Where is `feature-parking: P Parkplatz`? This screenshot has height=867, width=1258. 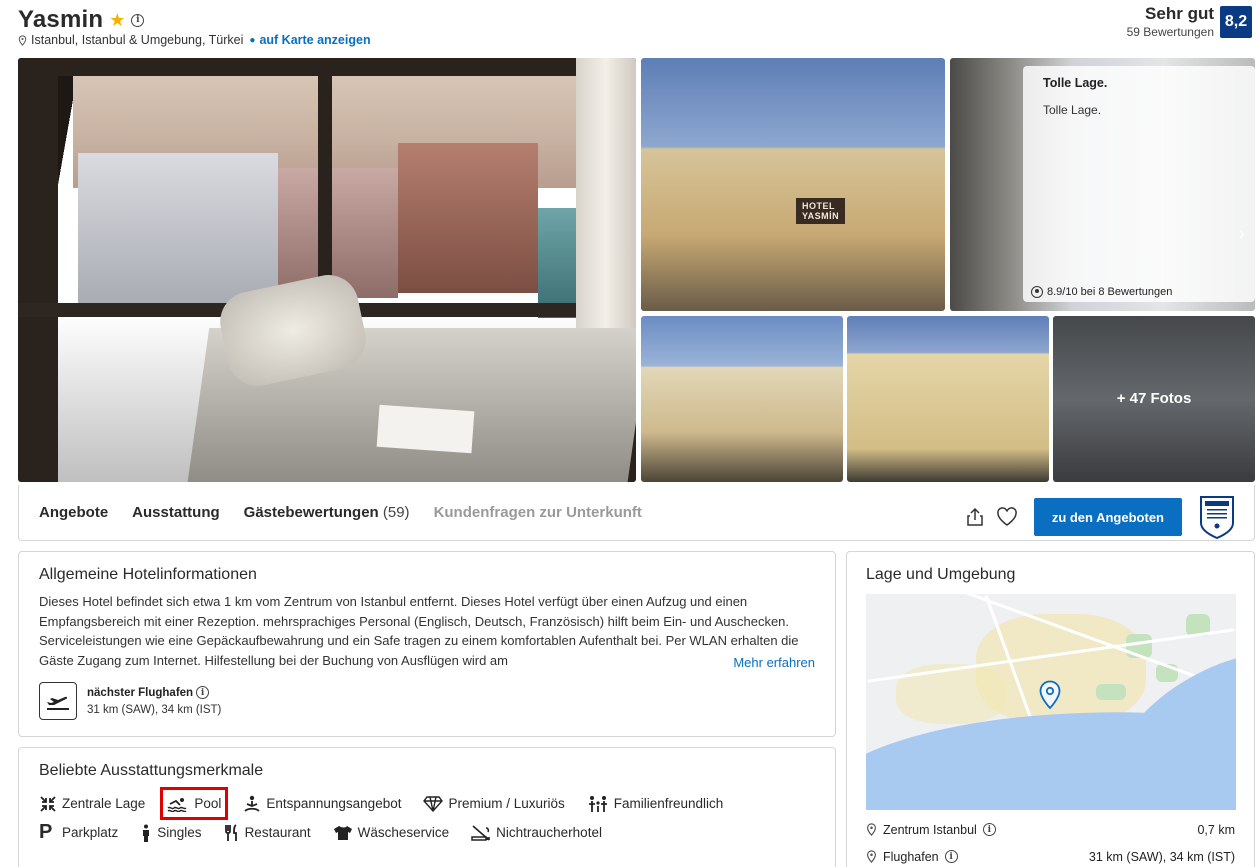
feature-parking: P Parkplatz is located at coordinates (79, 832).